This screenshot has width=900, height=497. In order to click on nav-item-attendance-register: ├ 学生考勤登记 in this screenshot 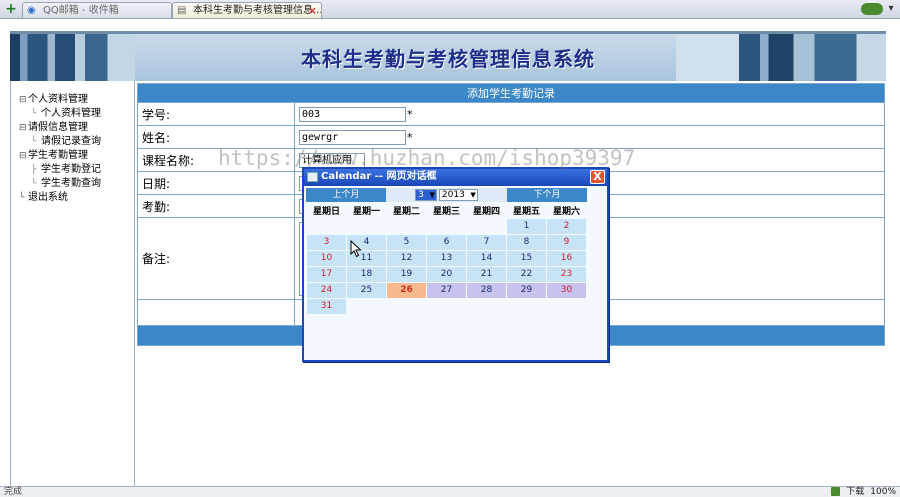, I will do `click(60, 170)`.